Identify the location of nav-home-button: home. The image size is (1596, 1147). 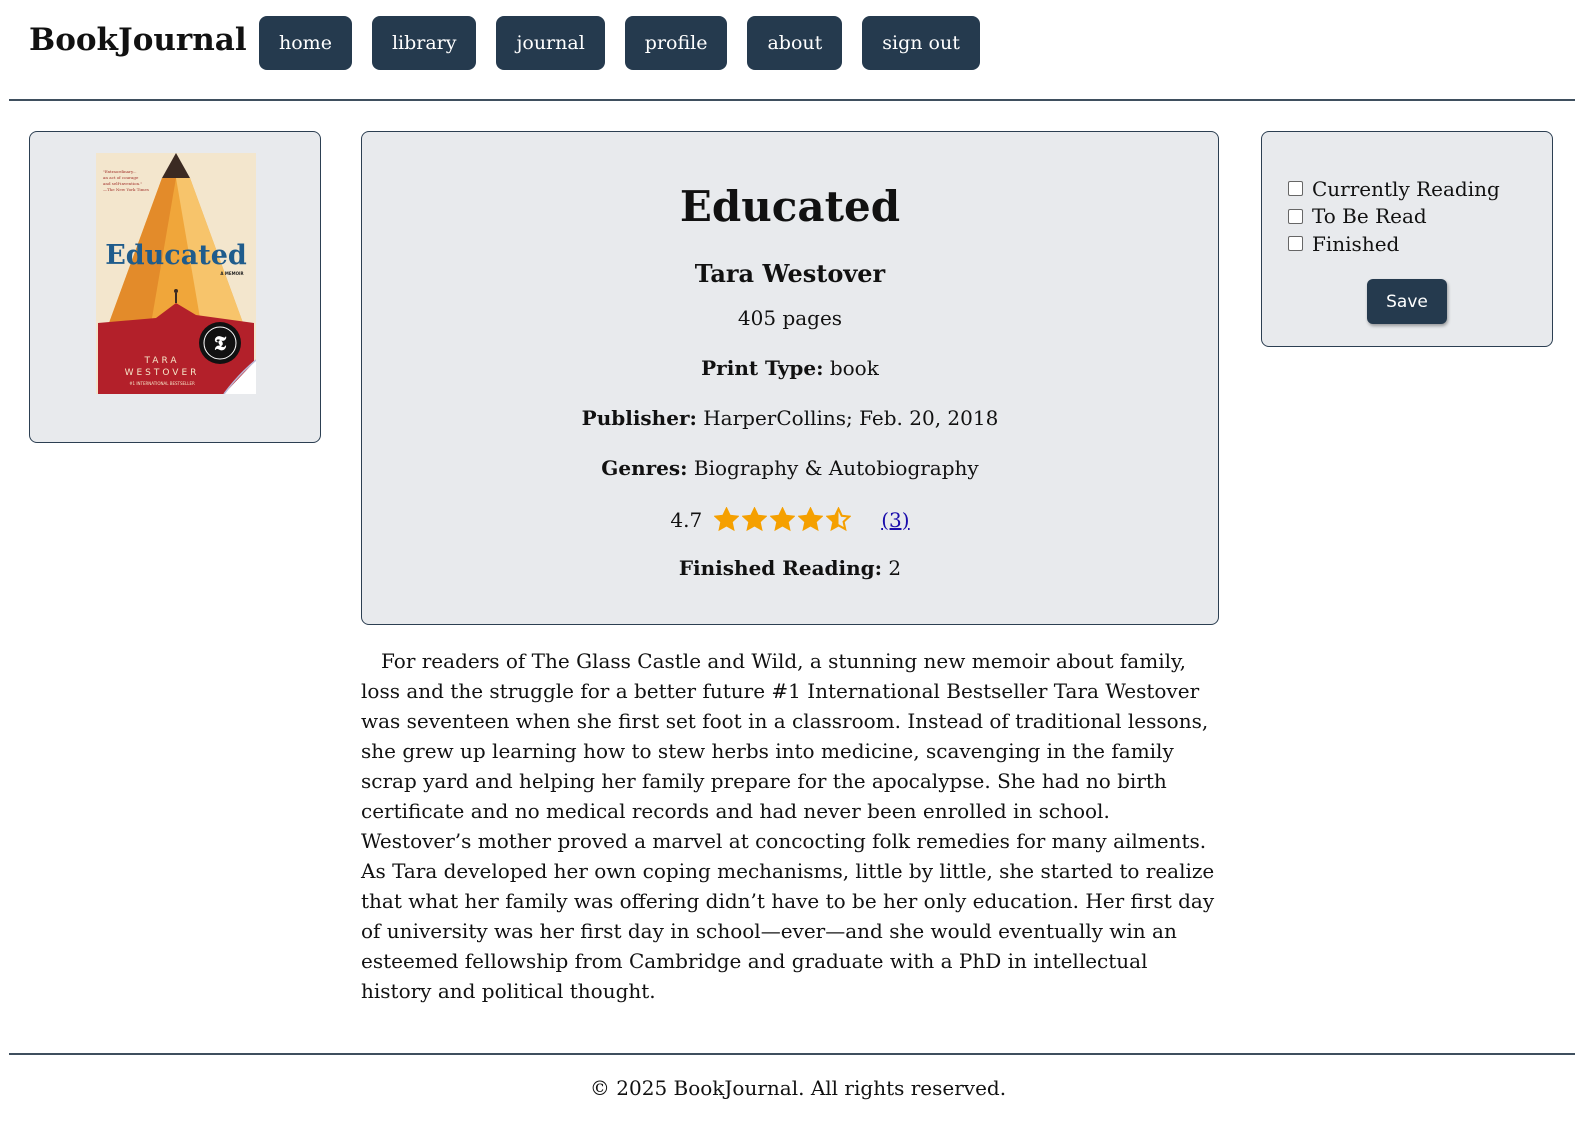
(305, 43).